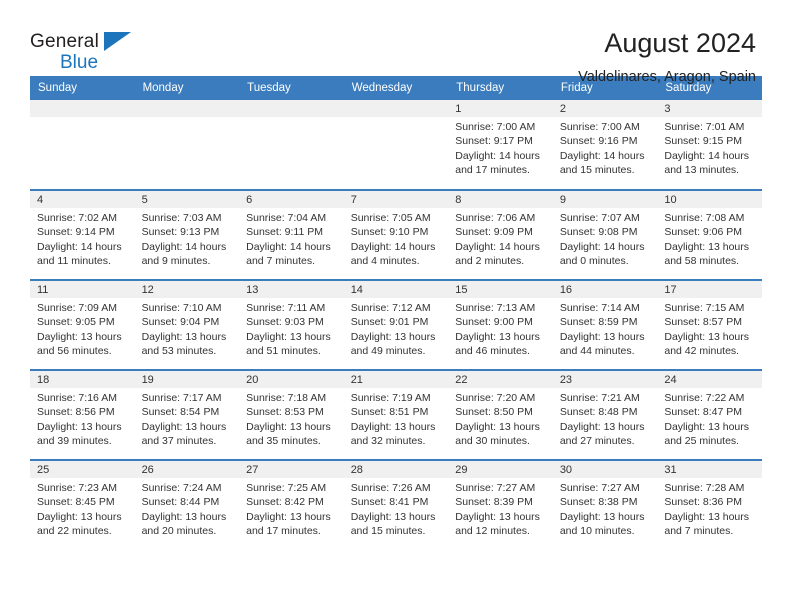  Describe the element at coordinates (494, 322) in the screenshot. I see `day-sunset-text: Sunset: 9:00 PM` at that location.